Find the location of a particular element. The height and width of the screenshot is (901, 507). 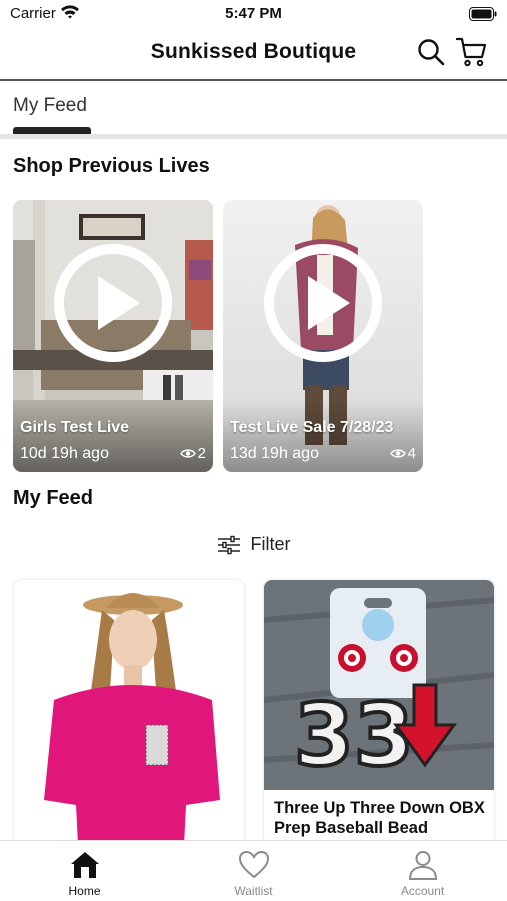

pink-top-product-image is located at coordinates (129, 712).